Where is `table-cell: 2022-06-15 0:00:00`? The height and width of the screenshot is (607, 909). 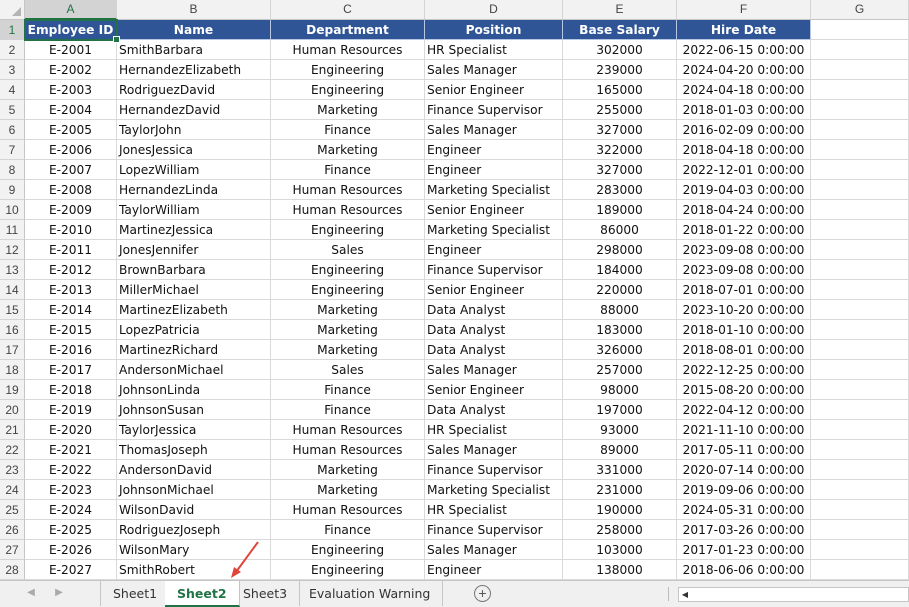
table-cell: 2022-06-15 0:00:00 is located at coordinates (744, 50).